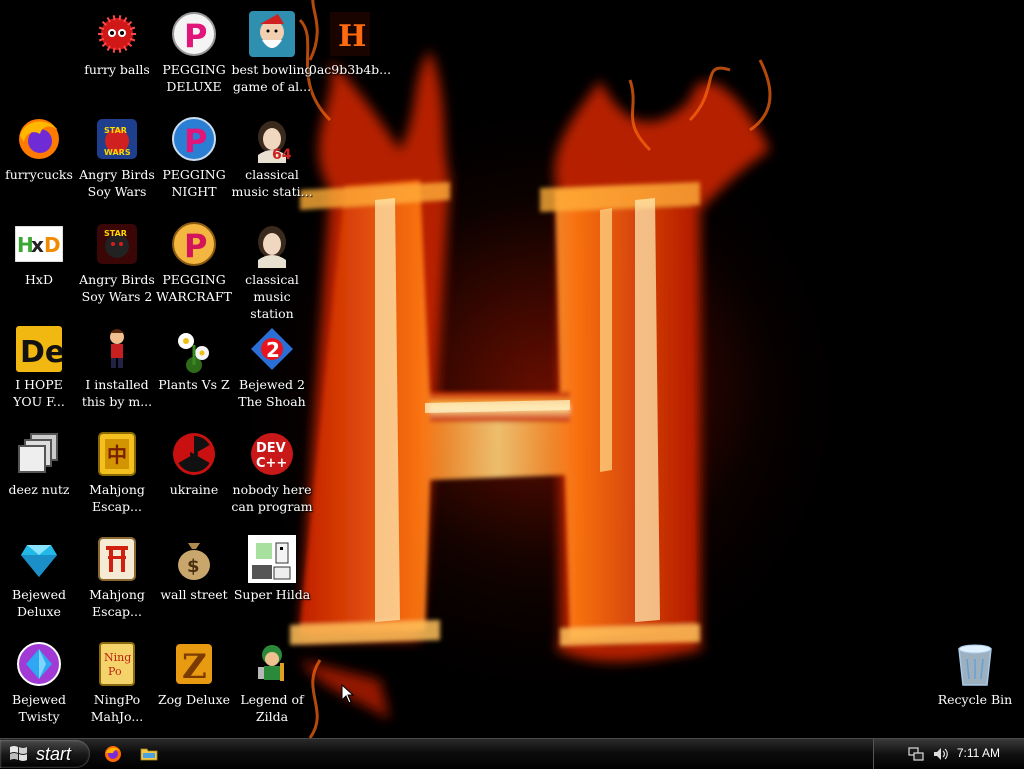 This screenshot has height=769, width=1024. What do you see at coordinates (115, 130) in the screenshot?
I see `svg-text: STAR` at bounding box center [115, 130].